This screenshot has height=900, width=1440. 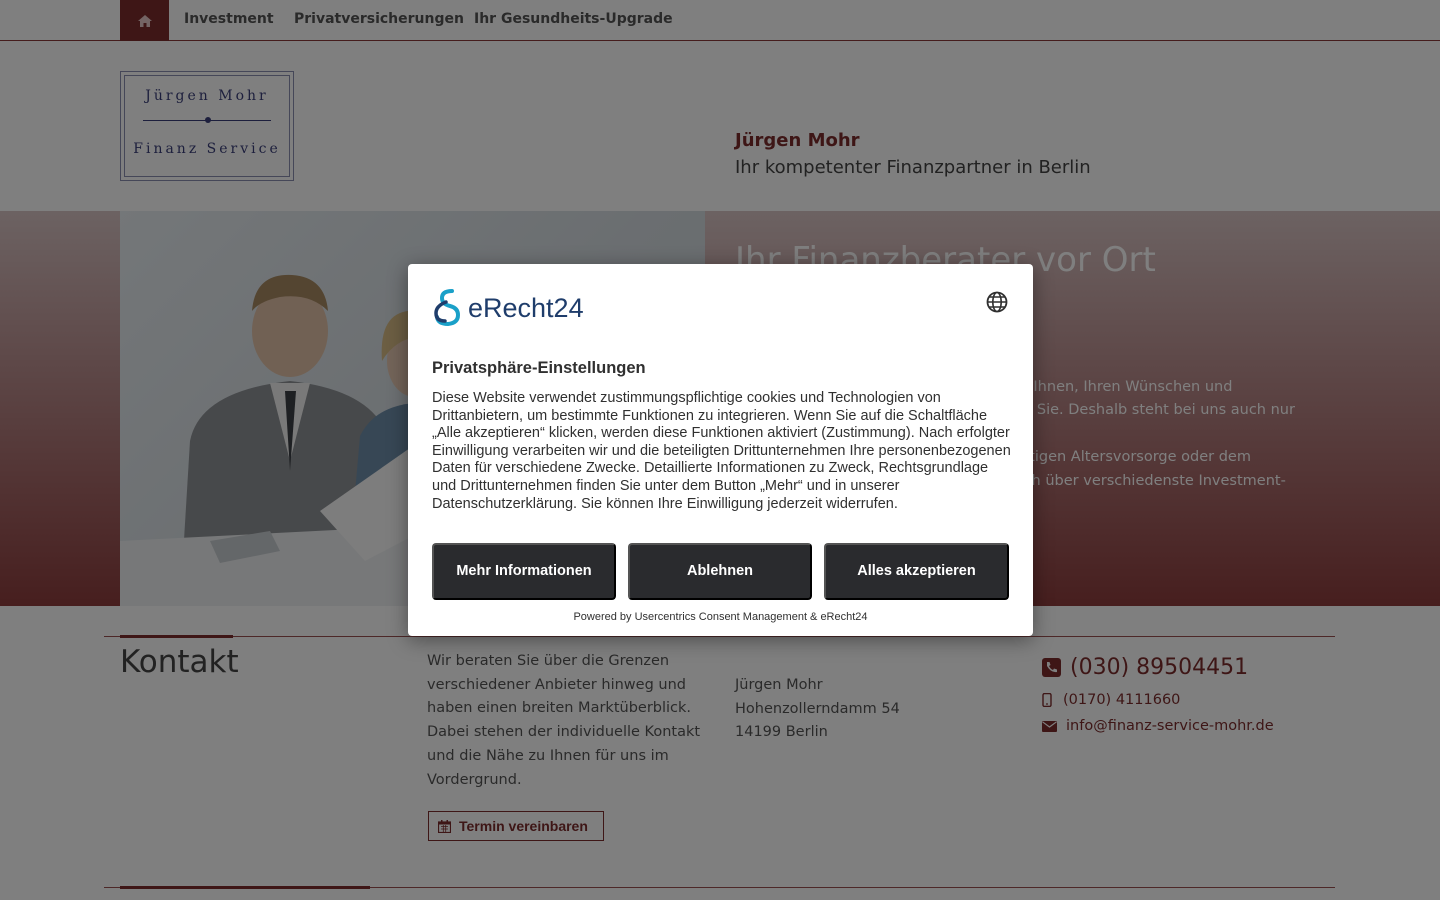 What do you see at coordinates (447, 308) in the screenshot?
I see `erecht24-logo-icon` at bounding box center [447, 308].